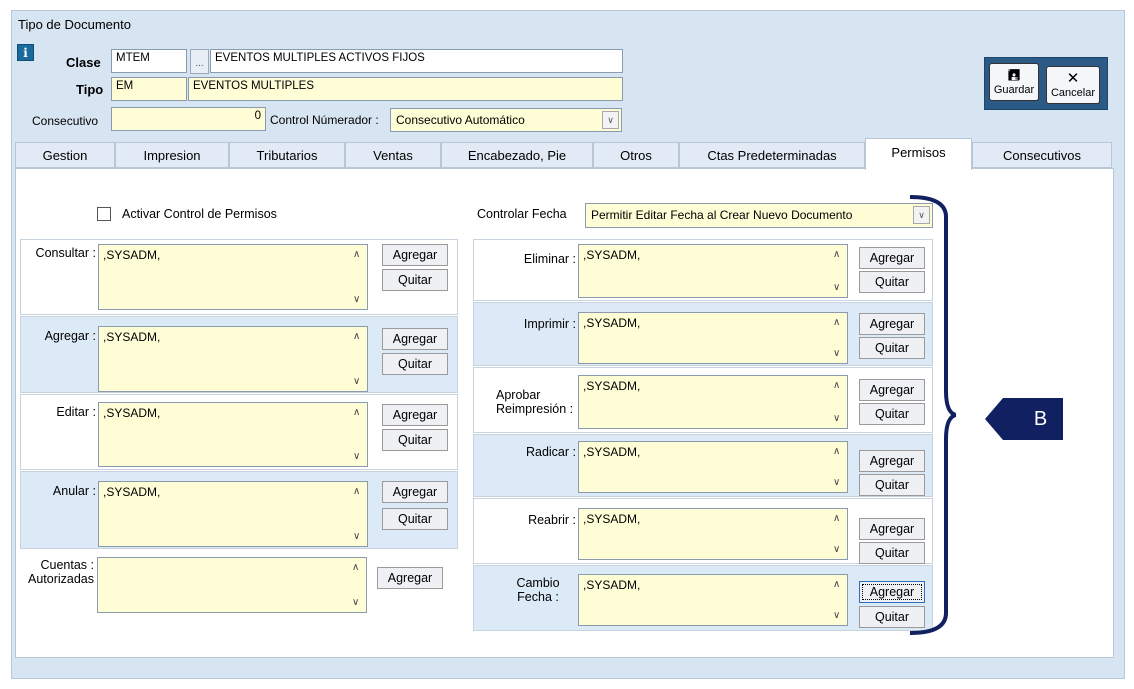 This screenshot has width=1134, height=689. What do you see at coordinates (405, 89) in the screenshot?
I see `tipo-description-field: EVENTOS MULTIPLES` at bounding box center [405, 89].